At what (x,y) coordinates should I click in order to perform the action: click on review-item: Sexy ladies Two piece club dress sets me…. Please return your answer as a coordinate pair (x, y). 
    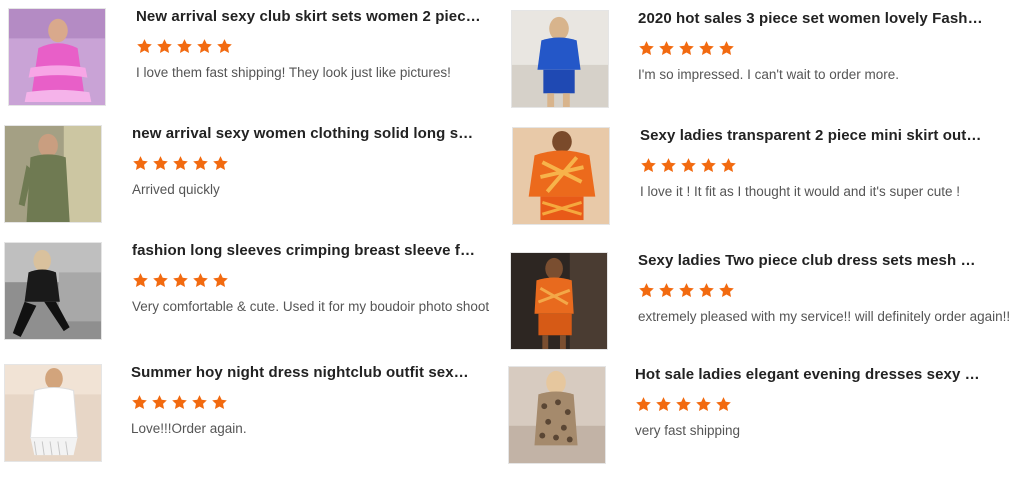
    Looking at the image, I should click on (766, 307).